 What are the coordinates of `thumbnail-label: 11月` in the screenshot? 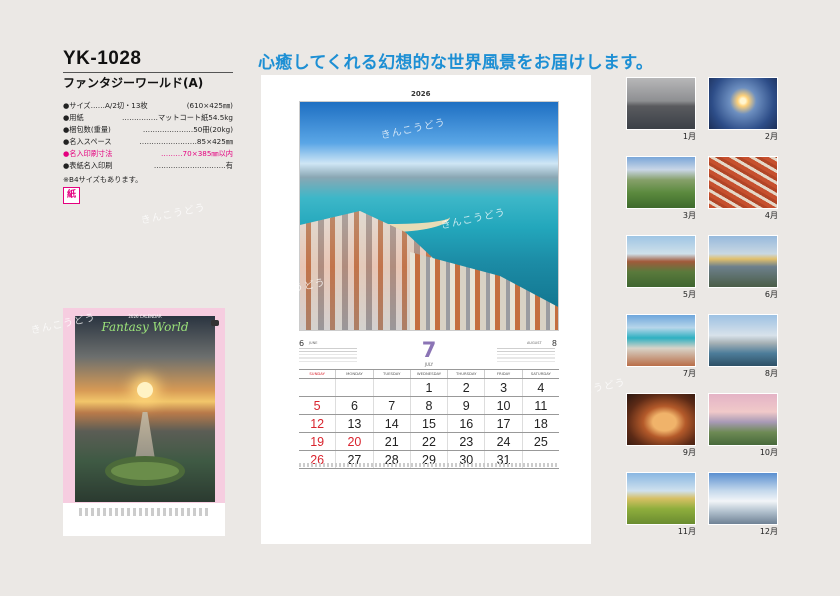 It's located at (686, 531).